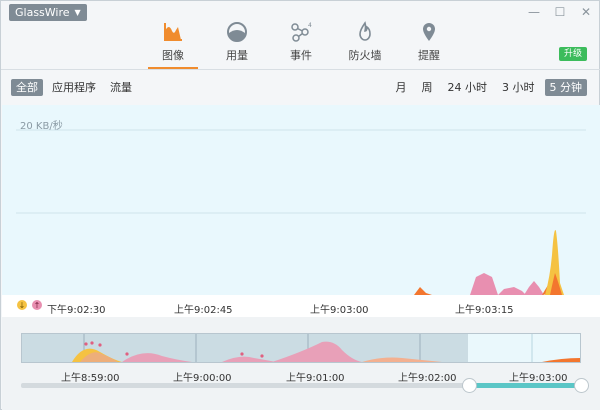 This screenshot has width=600, height=410. I want to click on overview-time-label: 上午9:01:00, so click(315, 378).